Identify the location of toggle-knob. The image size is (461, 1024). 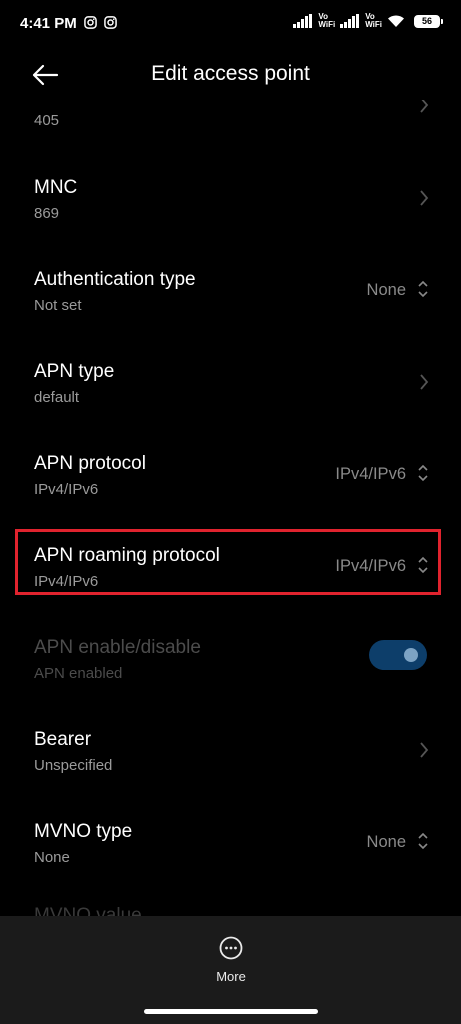
(411, 655).